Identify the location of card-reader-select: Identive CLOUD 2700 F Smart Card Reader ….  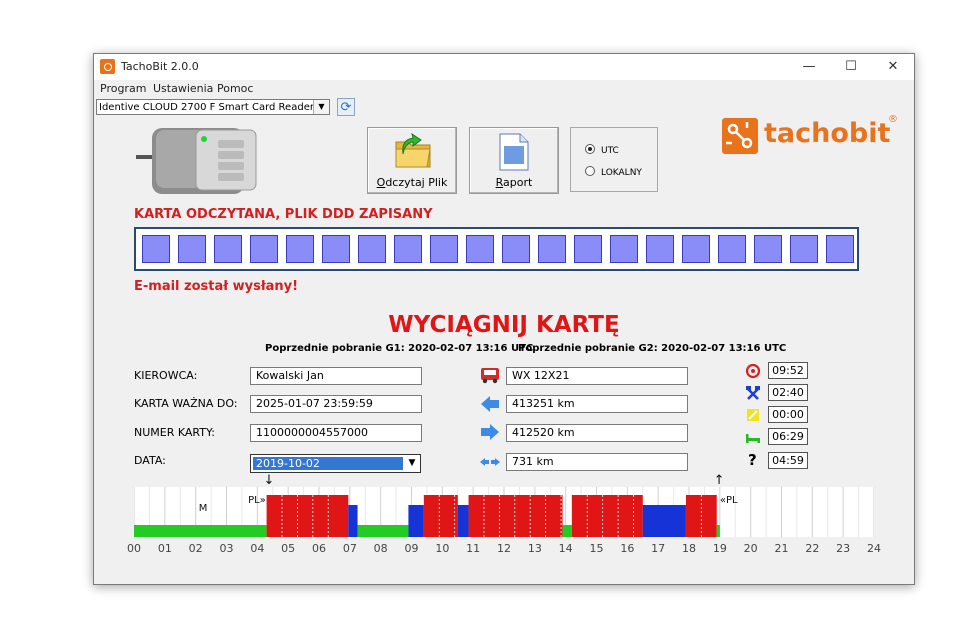
(213, 107).